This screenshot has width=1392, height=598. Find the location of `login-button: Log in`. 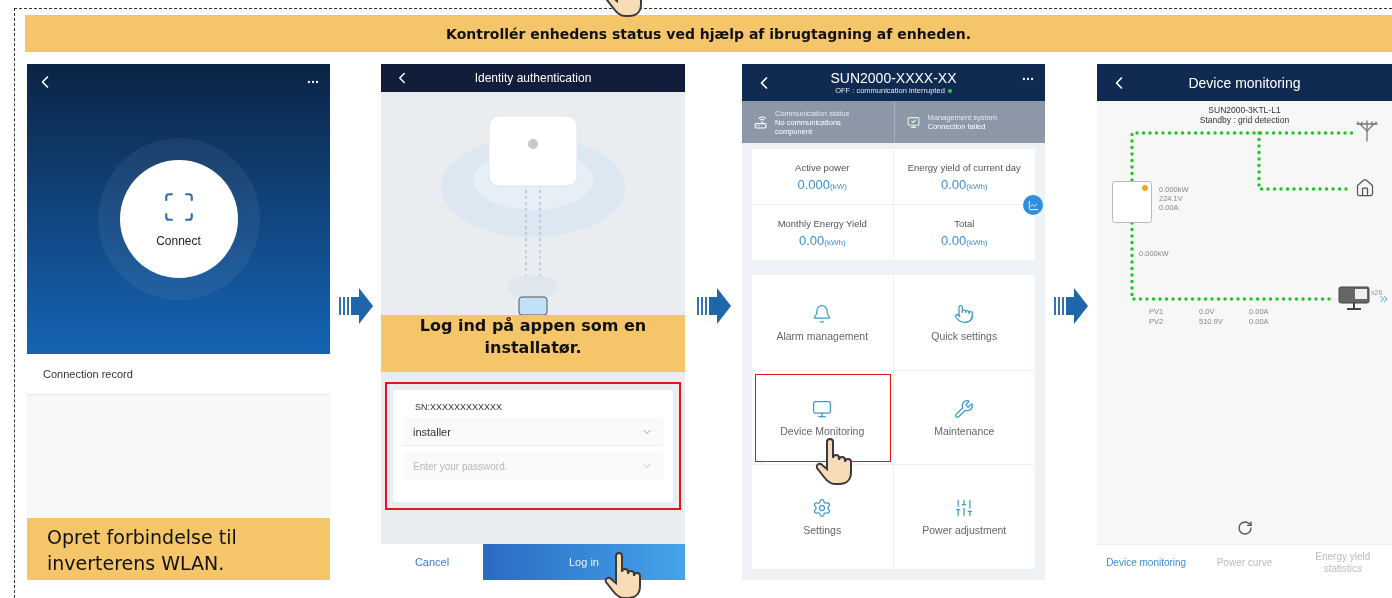

login-button: Log in is located at coordinates (584, 562).